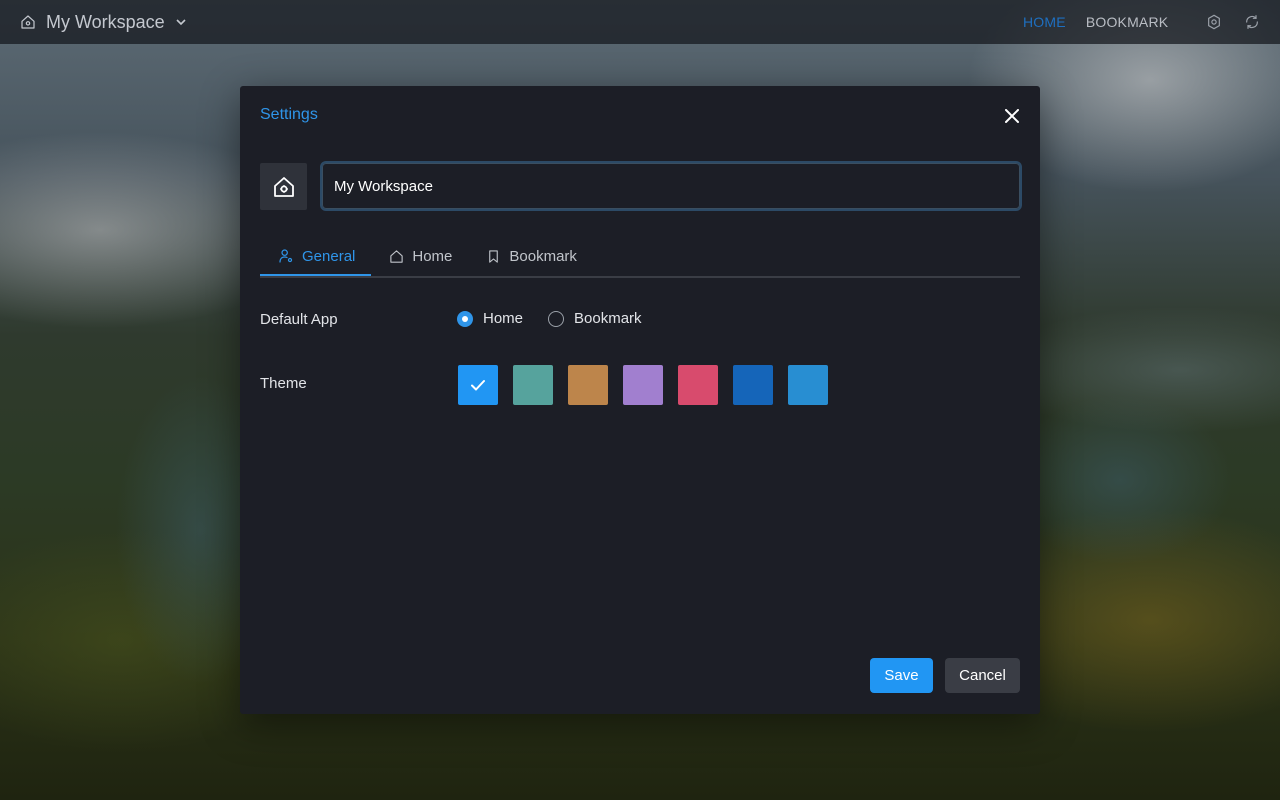 Image resolution: width=1280 pixels, height=800 pixels. Describe the element at coordinates (753, 385) in the screenshot. I see `theme-swatch-dark-blue` at that location.